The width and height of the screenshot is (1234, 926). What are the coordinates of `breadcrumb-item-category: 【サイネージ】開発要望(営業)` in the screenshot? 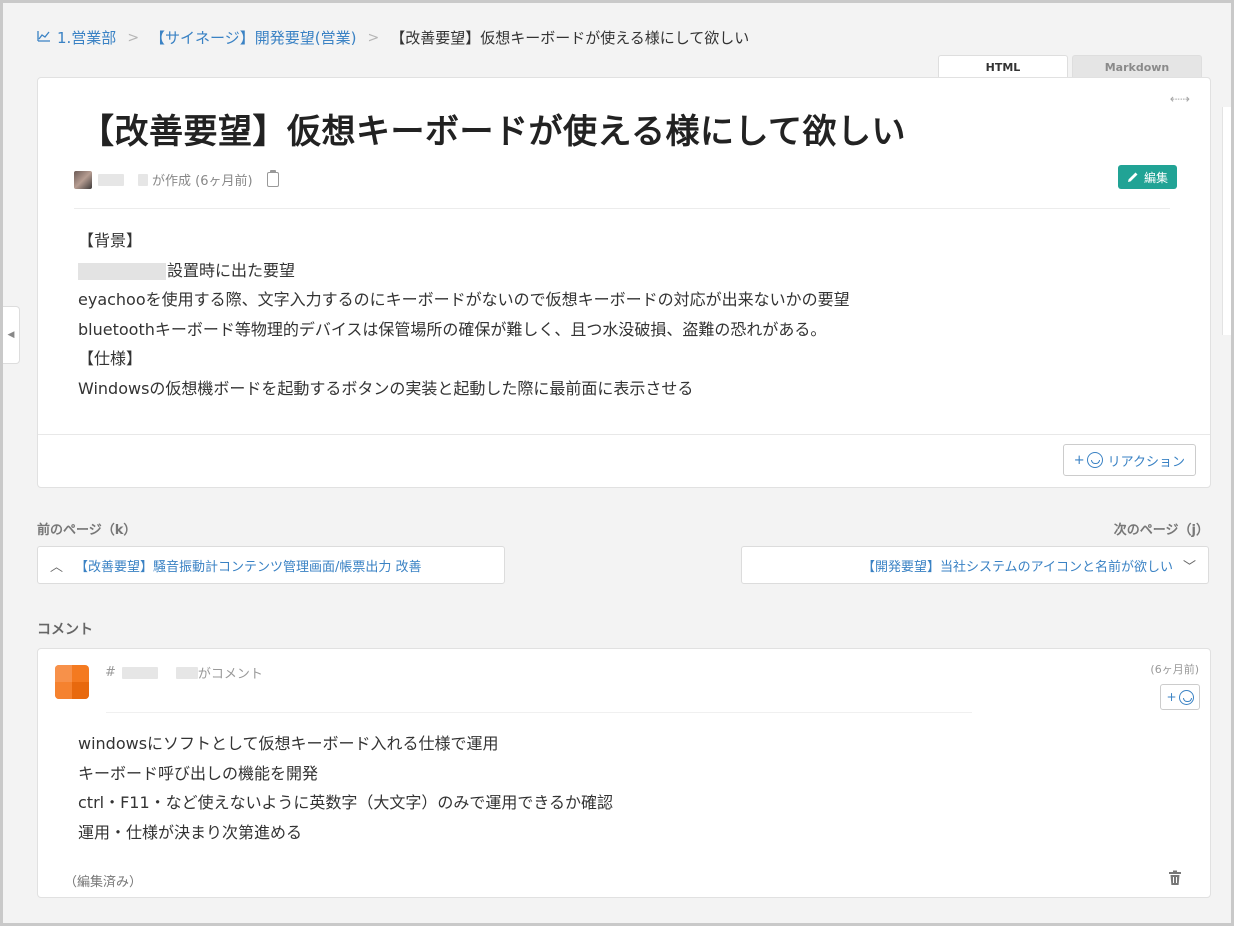 It's located at (253, 37).